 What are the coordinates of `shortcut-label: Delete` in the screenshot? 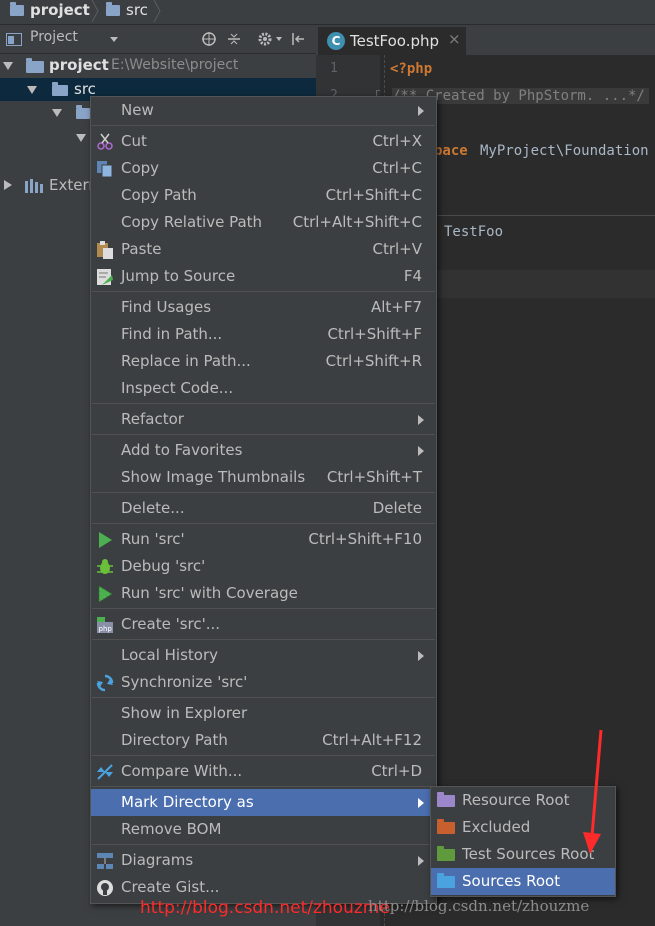 It's located at (397, 508).